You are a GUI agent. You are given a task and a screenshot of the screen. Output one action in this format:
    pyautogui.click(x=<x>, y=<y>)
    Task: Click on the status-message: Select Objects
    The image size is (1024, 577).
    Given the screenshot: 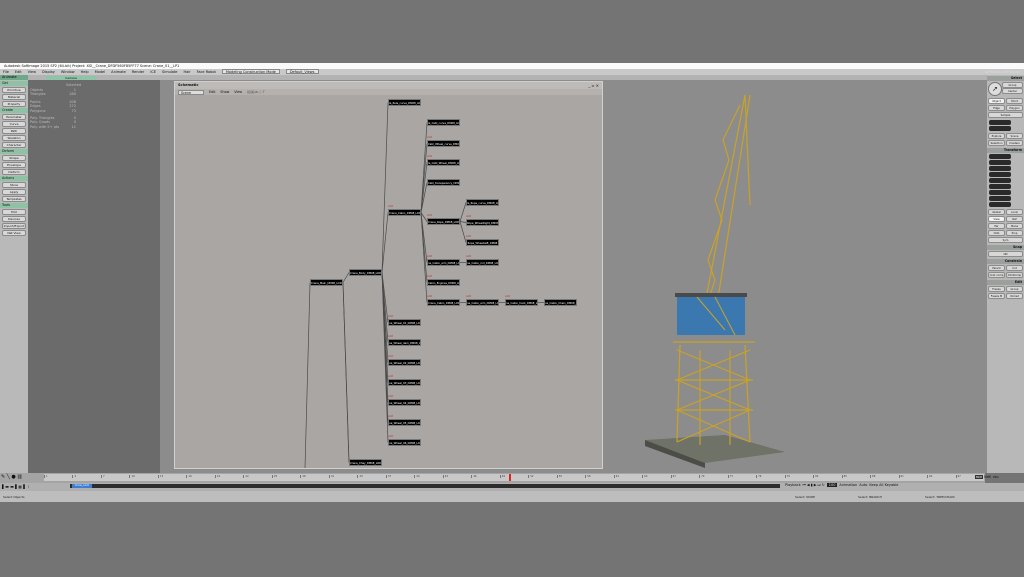 What is the action you would take?
    pyautogui.click(x=14, y=497)
    